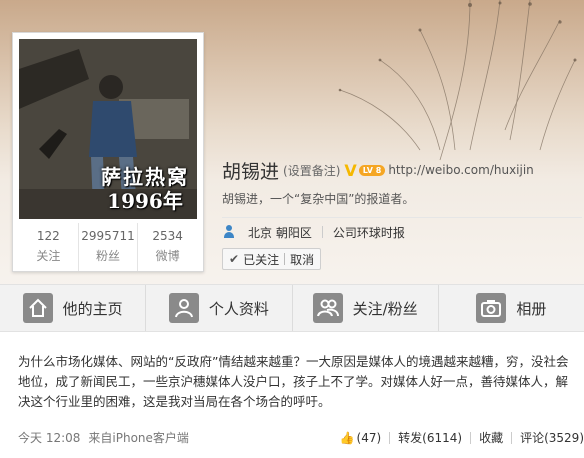  I want to click on stat-following: 122 关注, so click(49, 247).